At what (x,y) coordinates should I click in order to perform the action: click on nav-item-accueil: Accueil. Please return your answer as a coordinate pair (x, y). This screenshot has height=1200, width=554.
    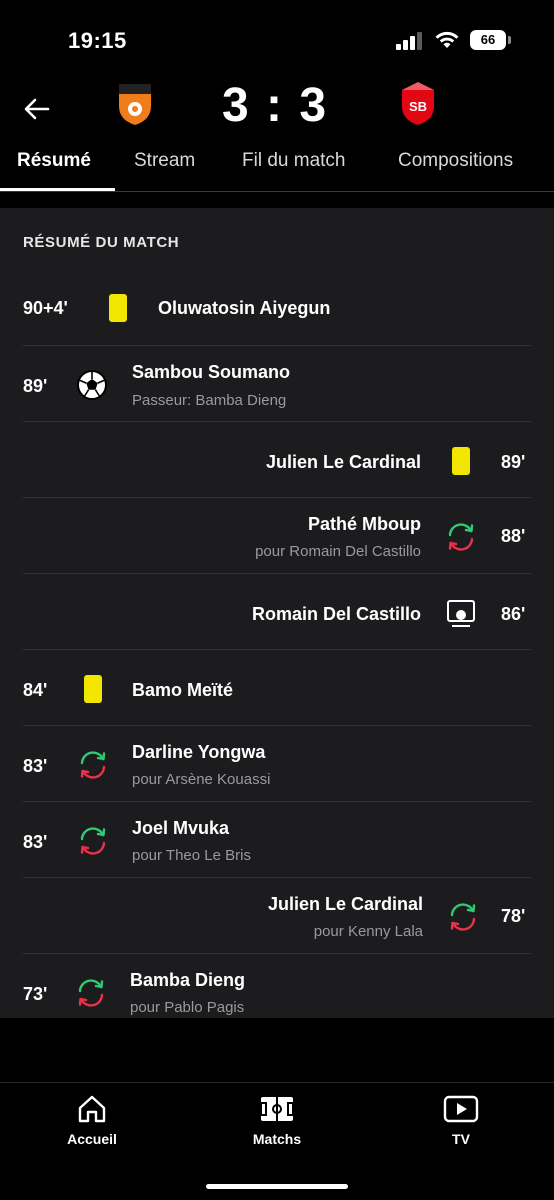
    Looking at the image, I should click on (92, 1120).